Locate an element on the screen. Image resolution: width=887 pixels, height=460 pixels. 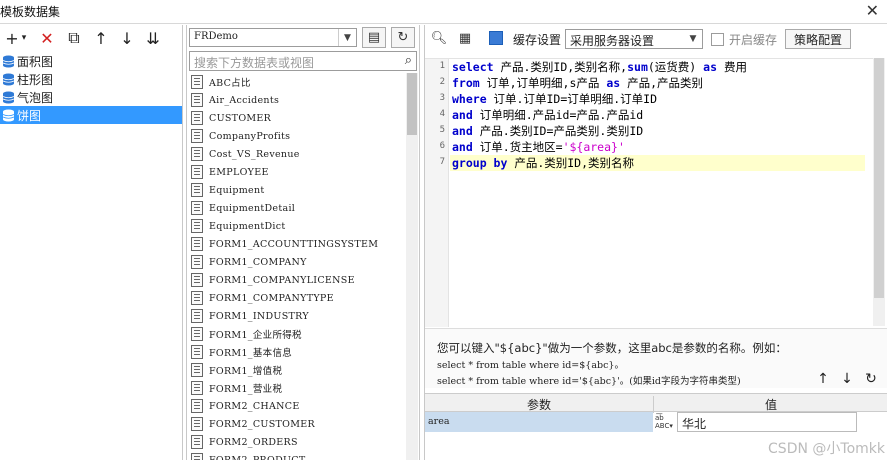
table-list-item: FORM2_CHANCE is located at coordinates (297, 406).